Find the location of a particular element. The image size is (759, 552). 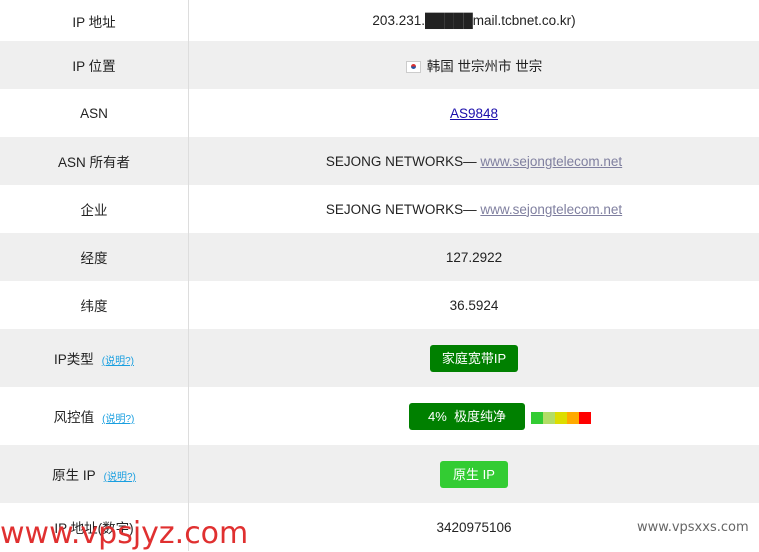

value-ip-location: 韩国 世宗州市 世宗 is located at coordinates (484, 66).